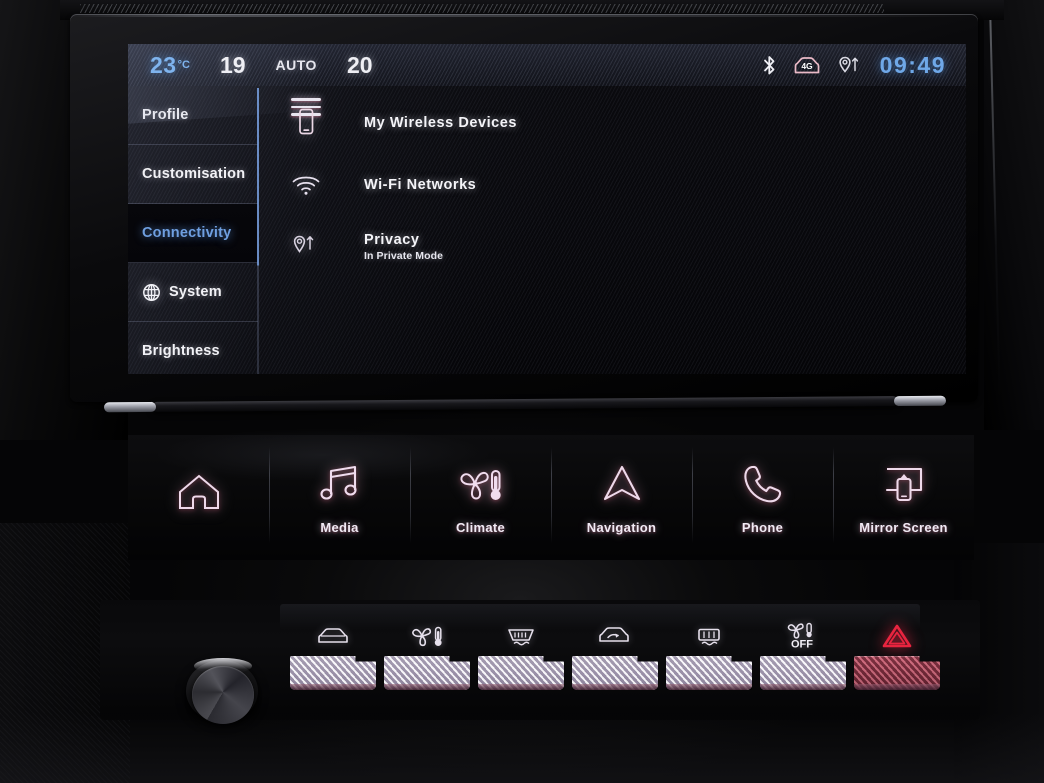 The height and width of the screenshot is (783, 1044). I want to click on screen-mirroring-icon, so click(904, 483).